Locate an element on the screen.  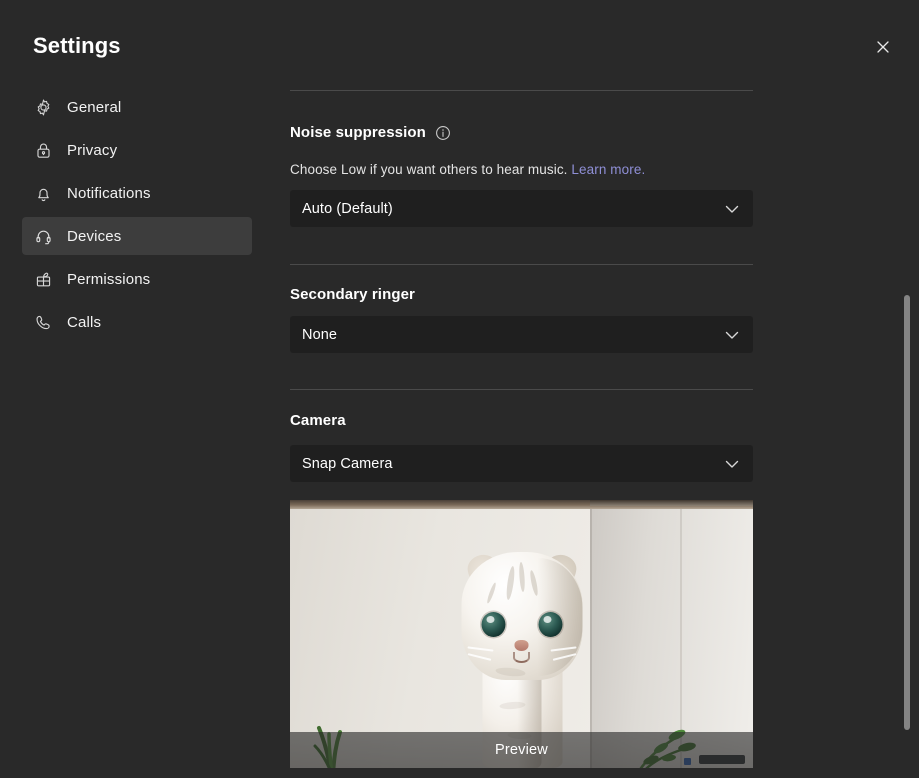
noise-suppression-heading: Noise suppression is located at coordinates (370, 132).